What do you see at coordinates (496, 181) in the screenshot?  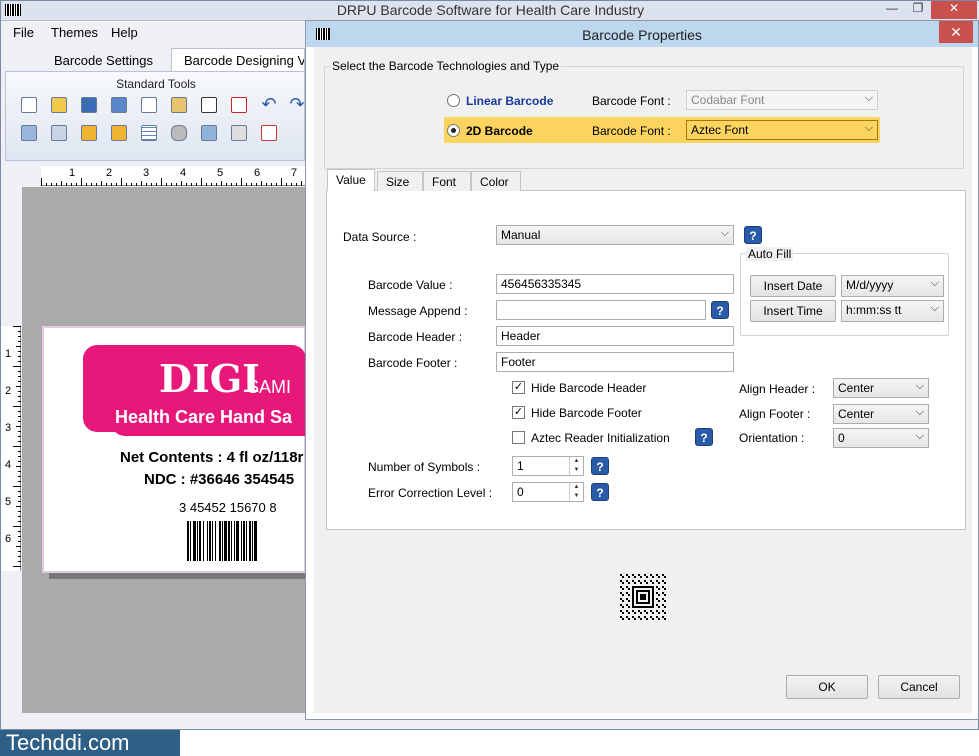 I see `tab-color: Color` at bounding box center [496, 181].